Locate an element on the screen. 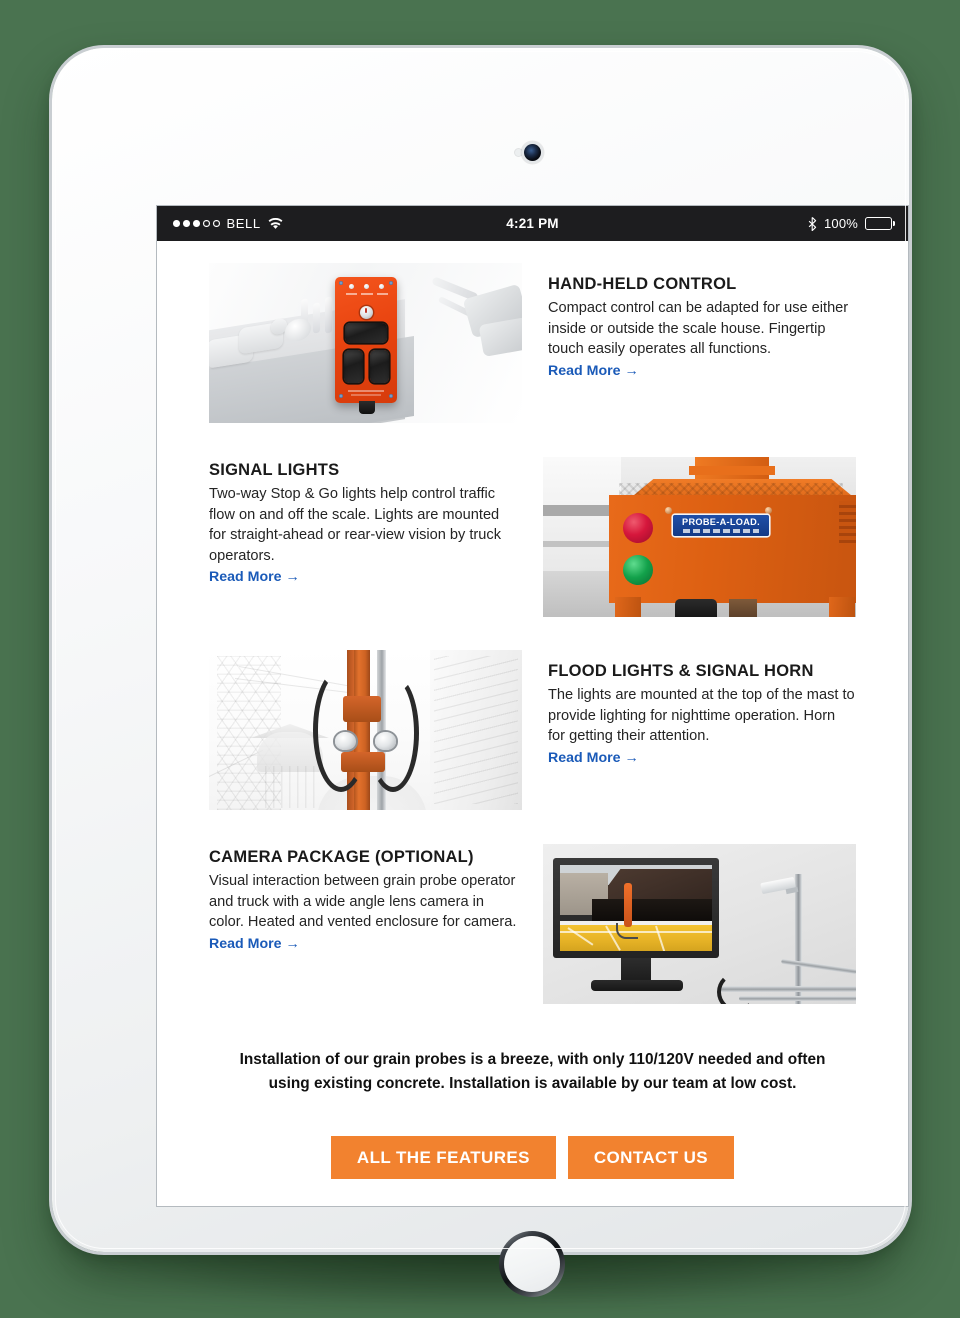 Image resolution: width=960 pixels, height=1318 pixels. ios-status-bar: BELL 4:21 PM 100% is located at coordinates (532, 223).